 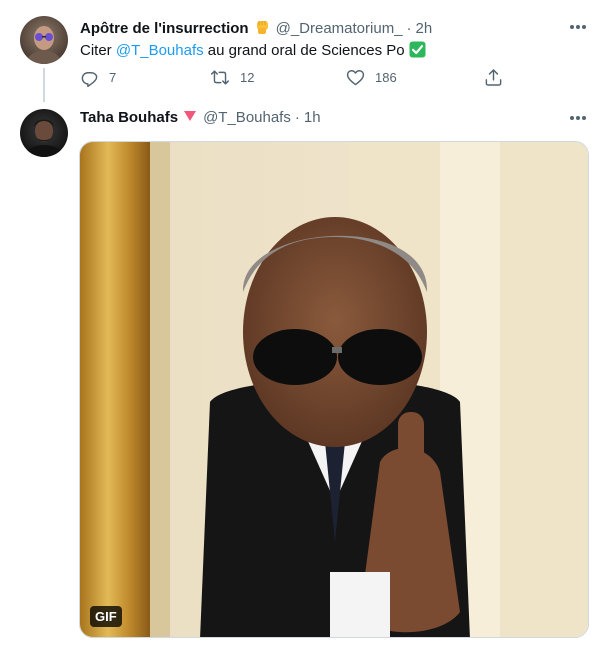 I want to click on author-name: Apôtre de l'insurrection, so click(x=164, y=28).